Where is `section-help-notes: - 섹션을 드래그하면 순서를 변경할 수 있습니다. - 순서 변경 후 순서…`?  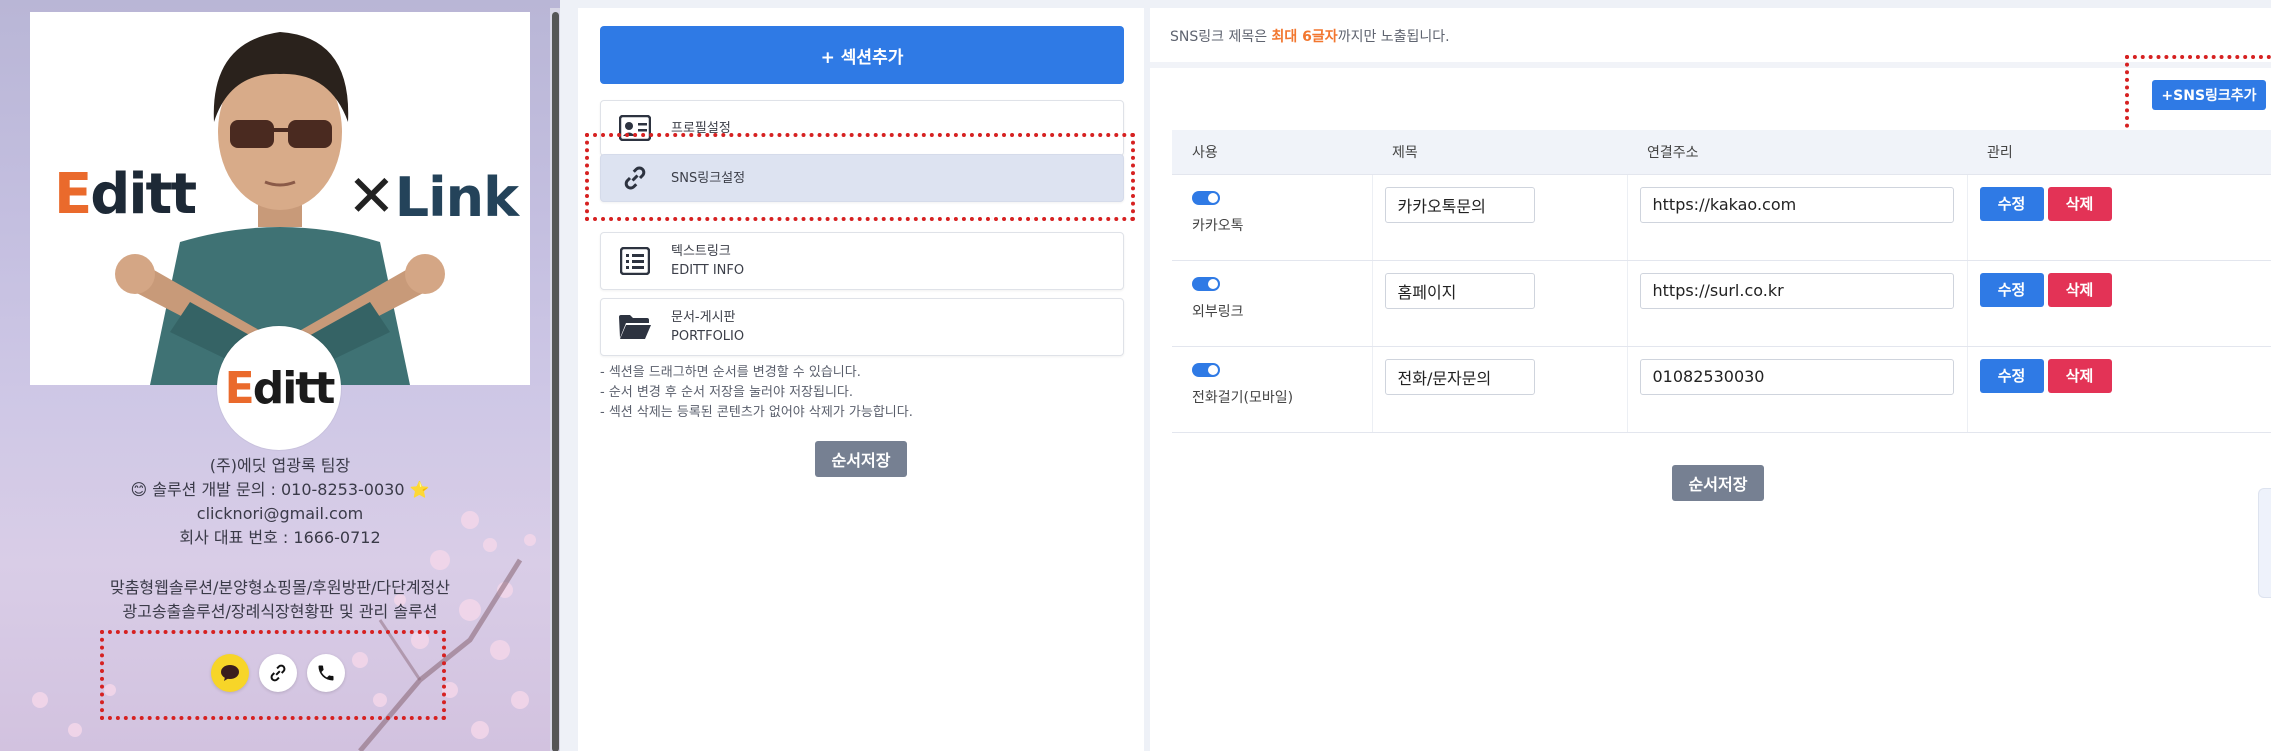 section-help-notes: - 섹션을 드래그하면 순서를 변경할 수 있습니다. - 순서 변경 후 순서… is located at coordinates (756, 393).